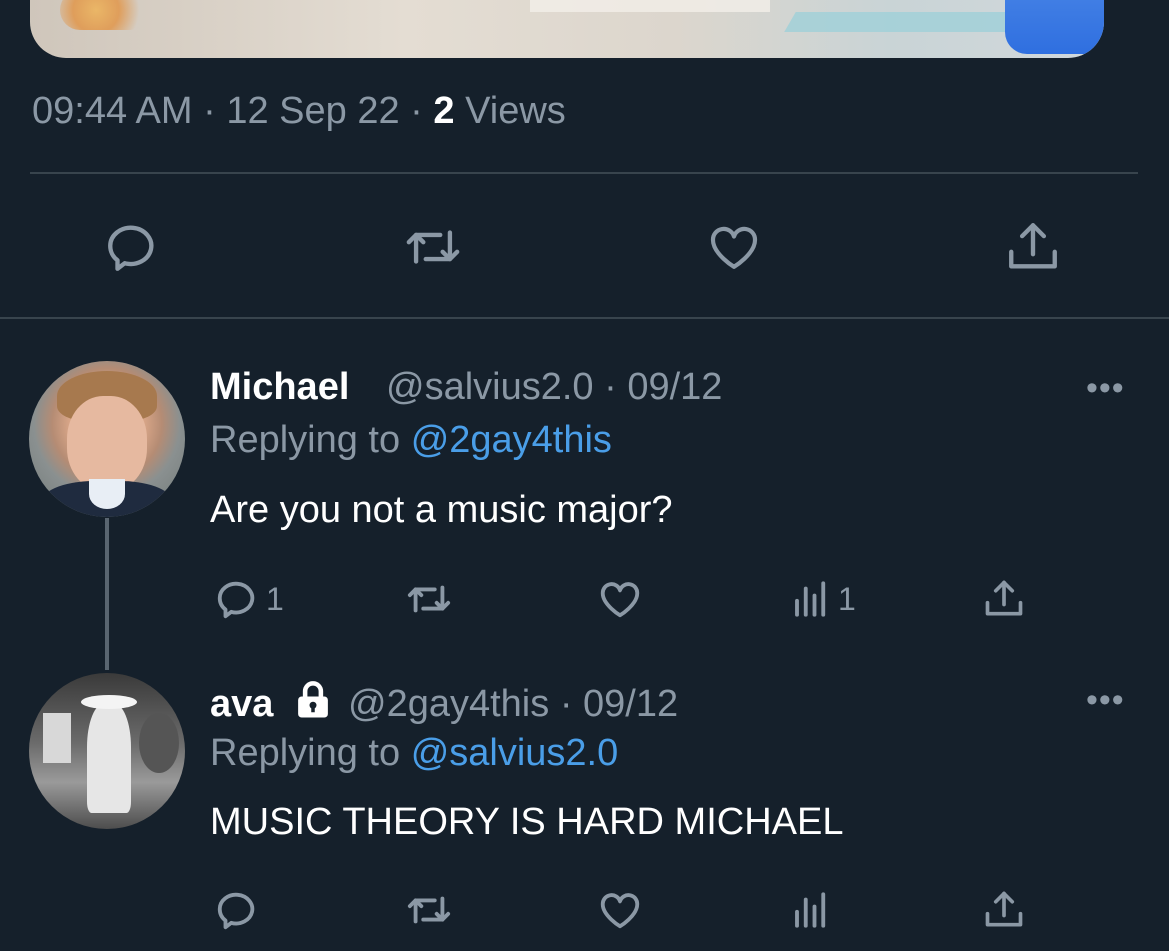  Describe the element at coordinates (313, 111) in the screenshot. I see `tweet-date: 12 Sep 22` at that location.